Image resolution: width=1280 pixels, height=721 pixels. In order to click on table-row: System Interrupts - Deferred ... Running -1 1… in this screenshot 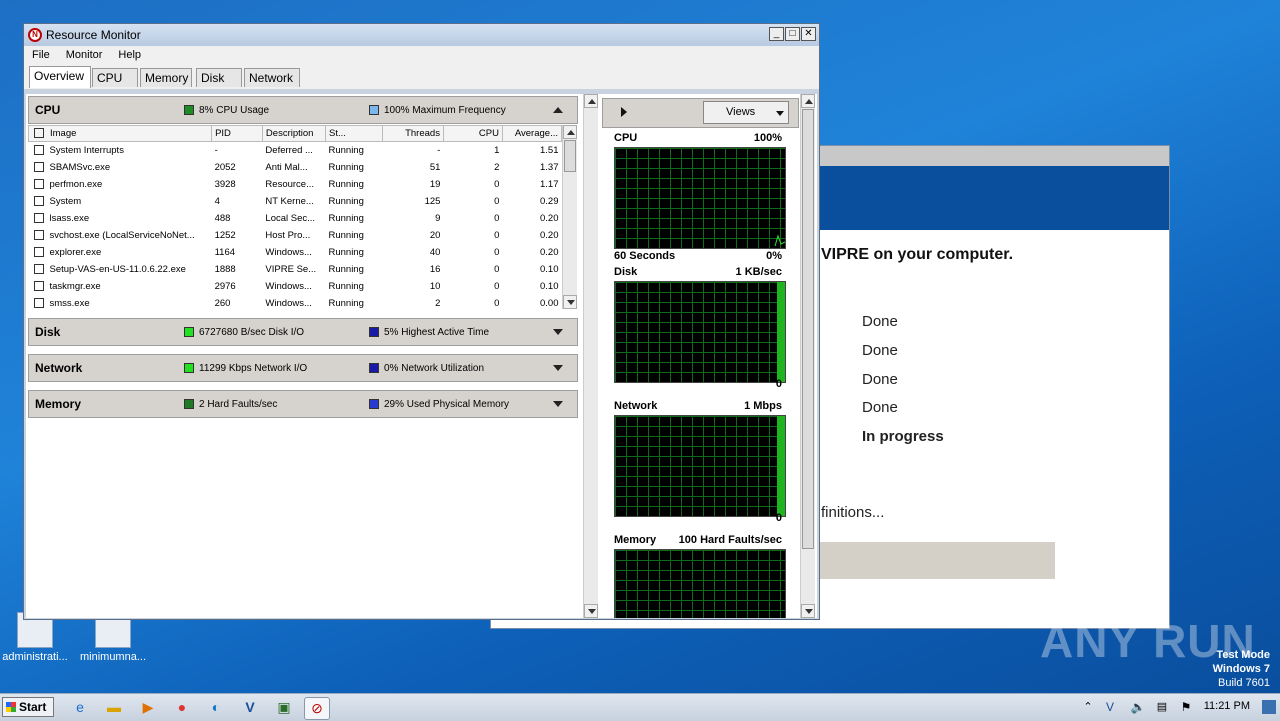, I will do `click(295, 151)`.